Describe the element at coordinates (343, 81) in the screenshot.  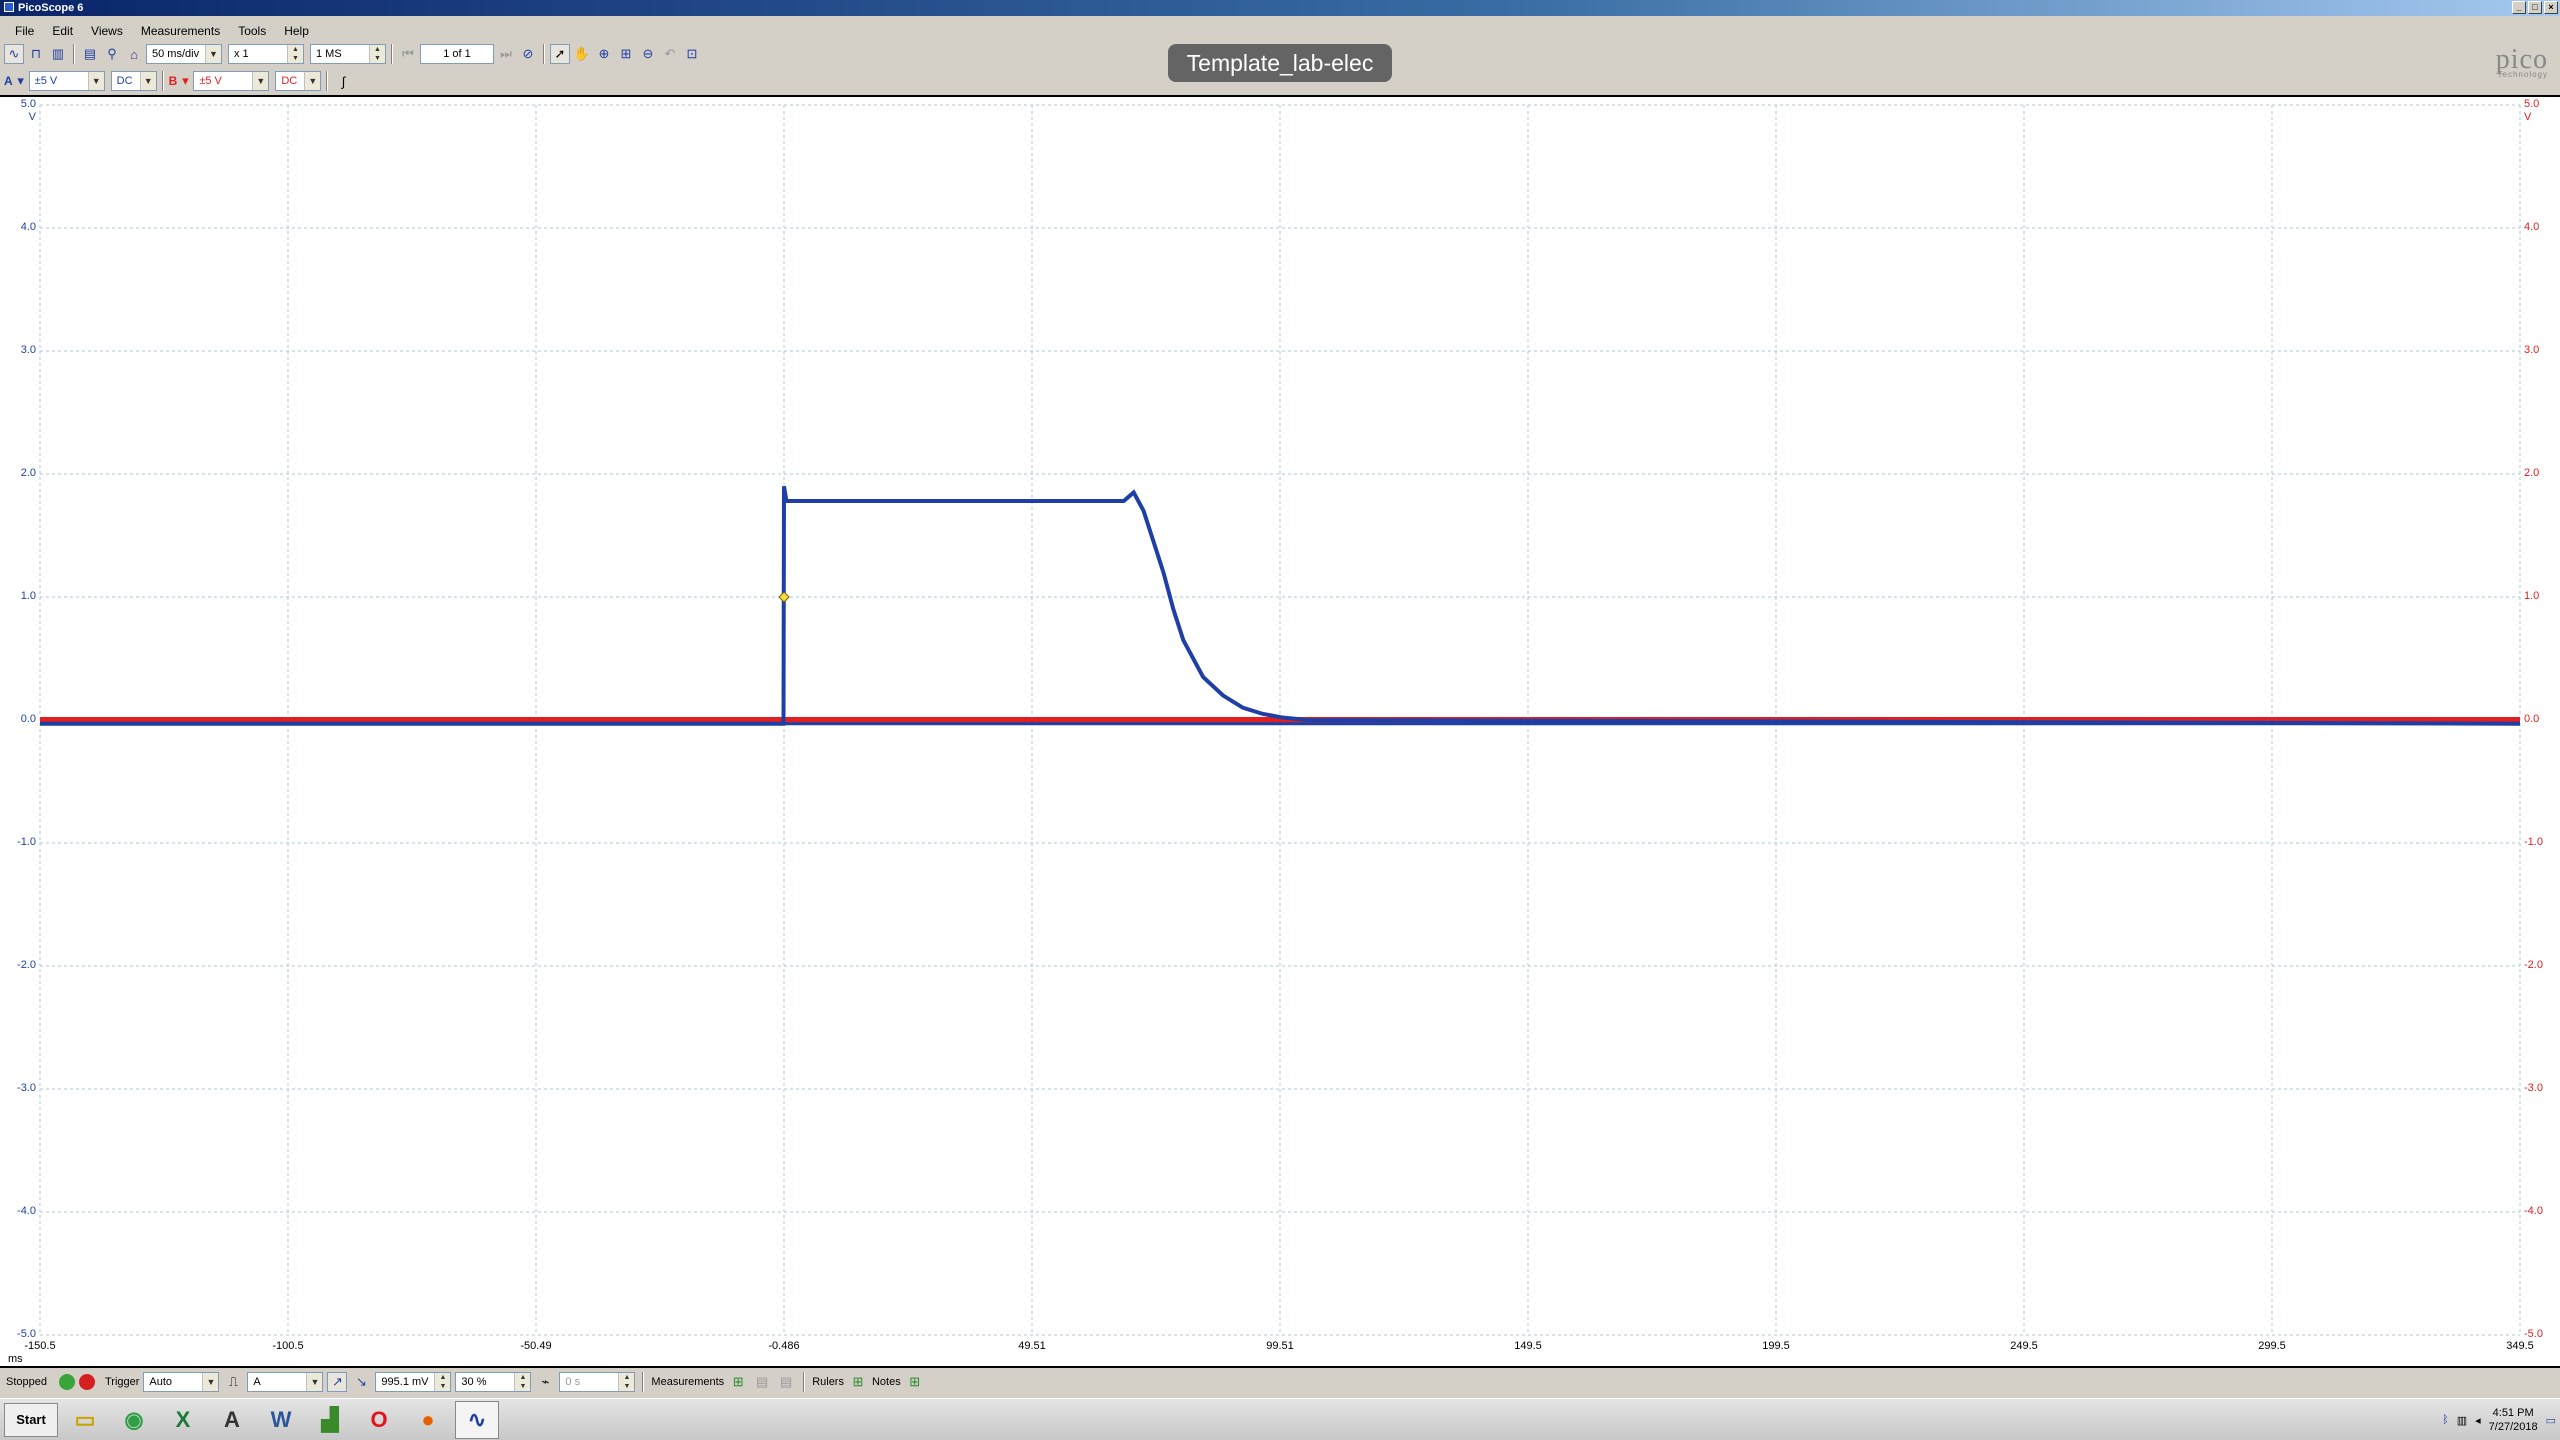
I see `math-channel-icon: ∫` at that location.